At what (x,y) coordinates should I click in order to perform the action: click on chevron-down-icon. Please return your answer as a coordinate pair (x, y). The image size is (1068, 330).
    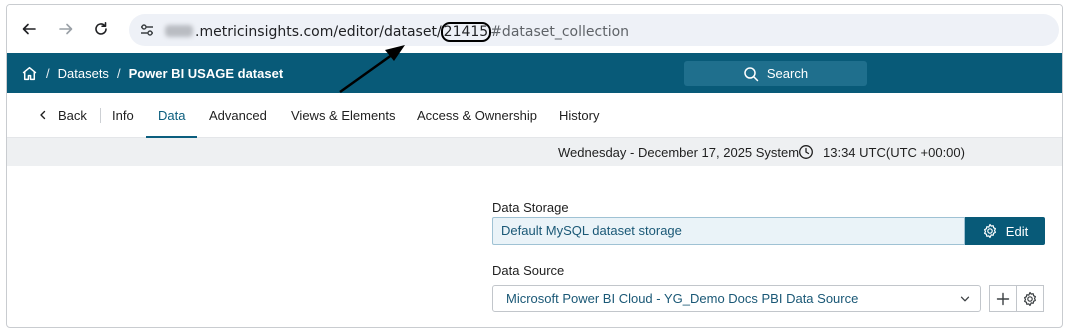
    Looking at the image, I should click on (965, 299).